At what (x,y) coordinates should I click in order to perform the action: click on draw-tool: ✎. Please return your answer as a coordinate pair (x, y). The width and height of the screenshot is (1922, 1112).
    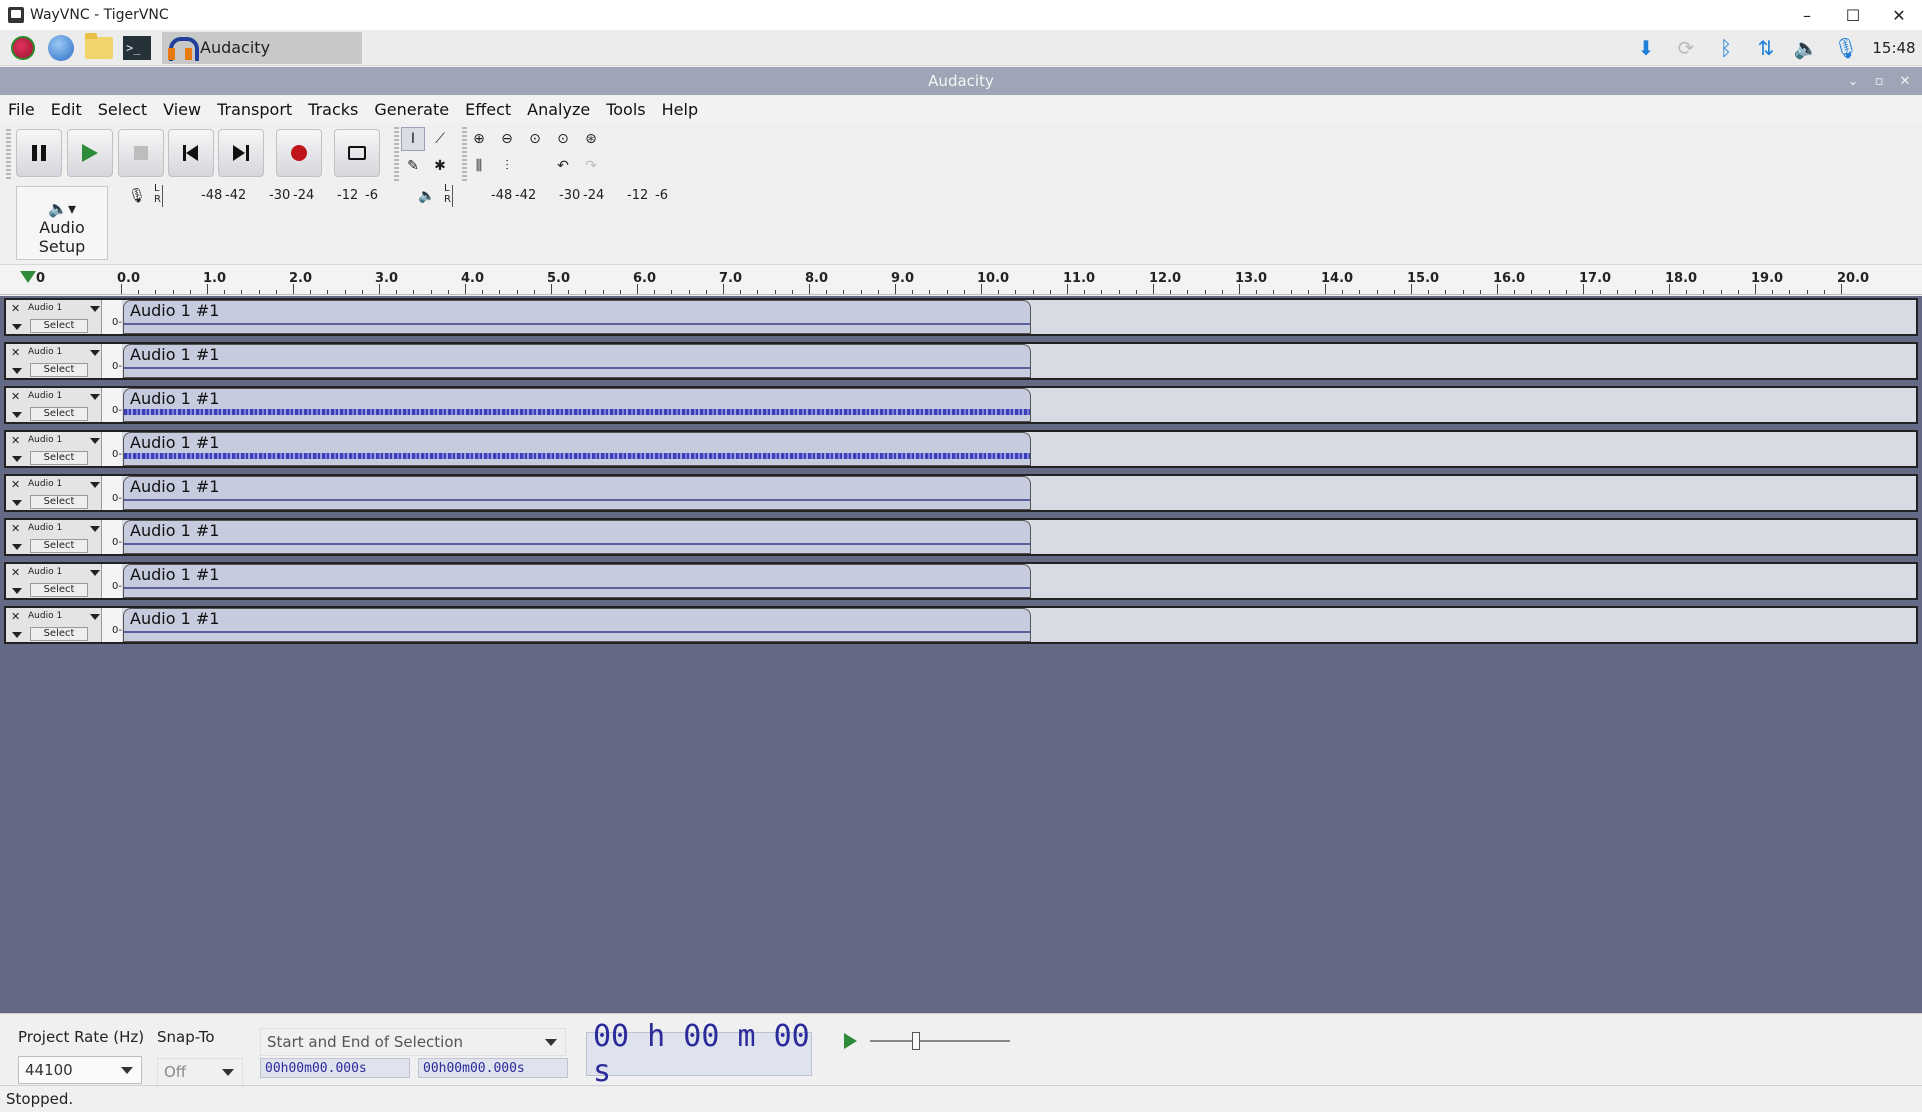
    Looking at the image, I should click on (413, 166).